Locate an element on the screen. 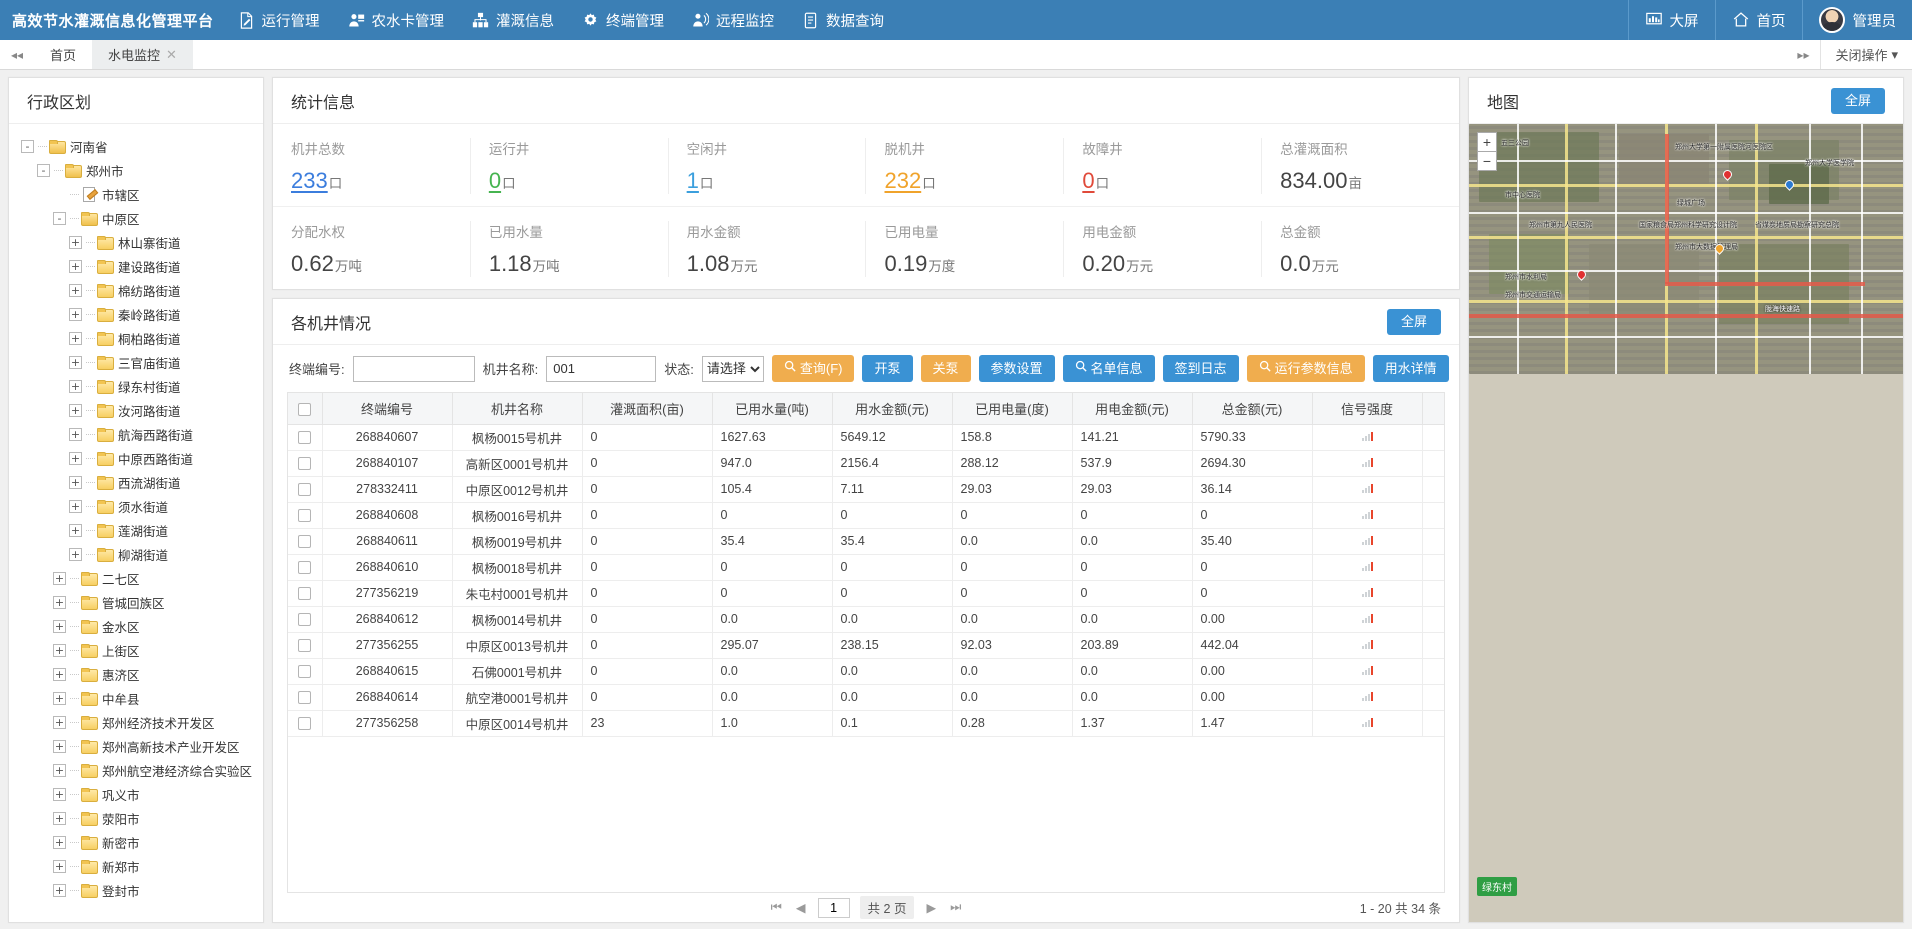  table-row: 268840610枫杨0018号机井000000脱机 is located at coordinates (866, 567).